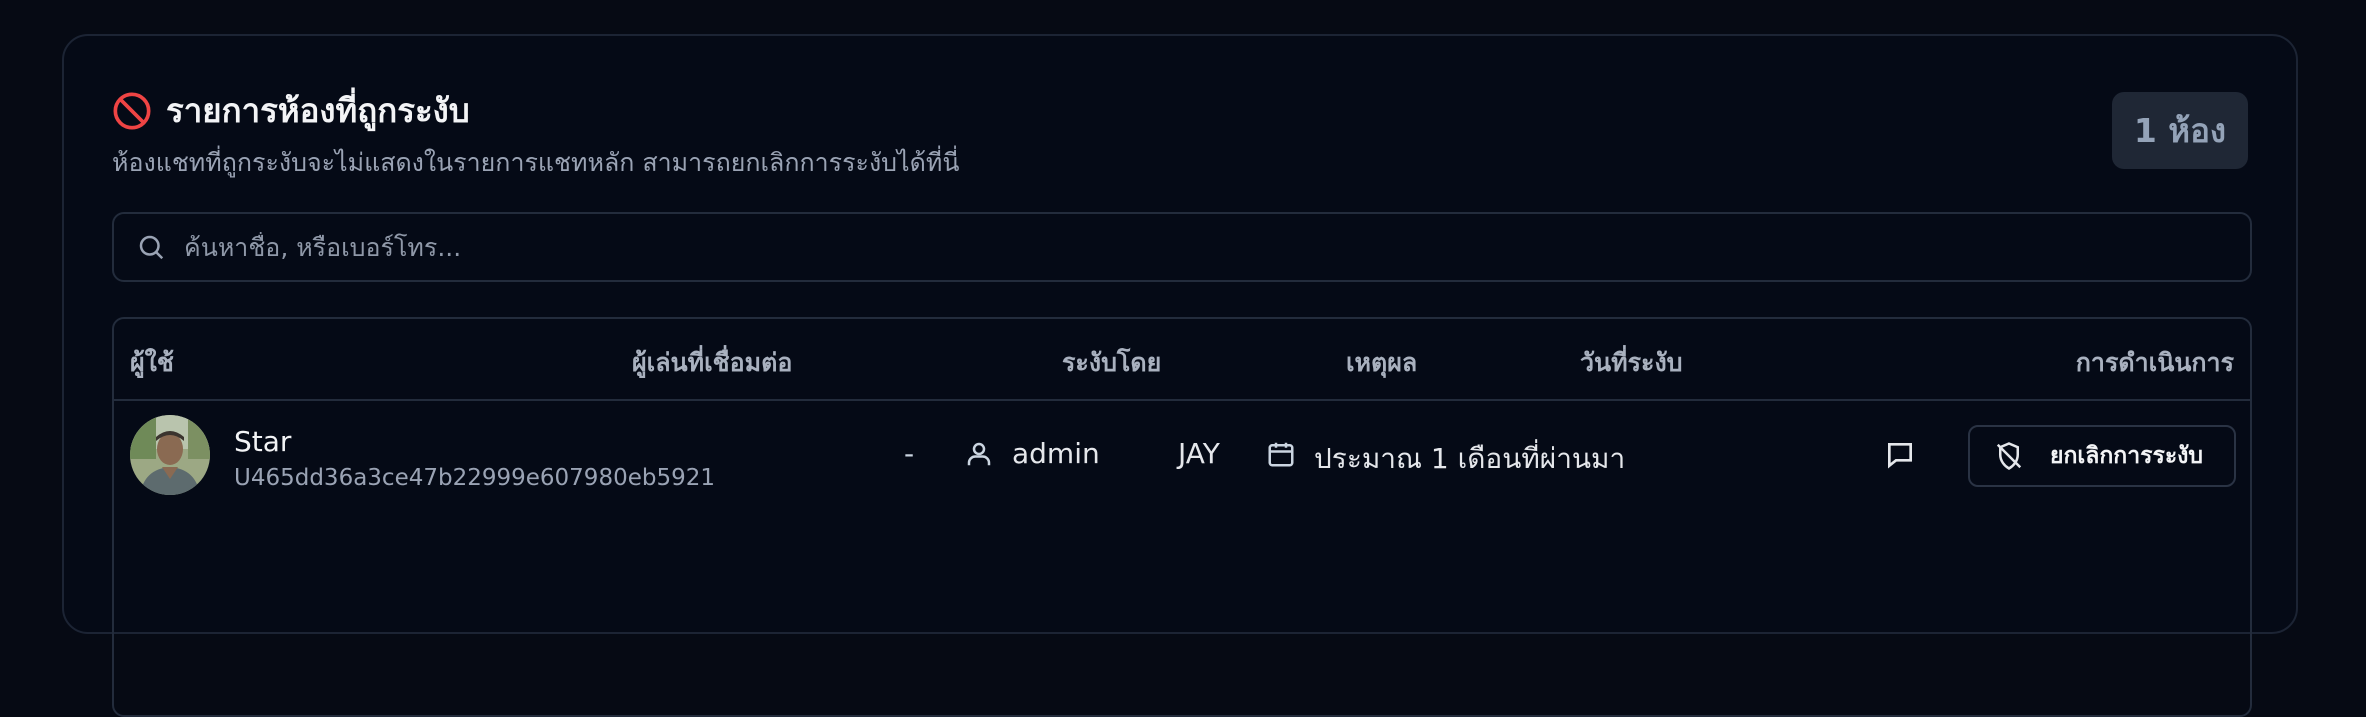  Describe the element at coordinates (2179, 130) in the screenshot. I see `room-count-badge: 1 ห้อง` at that location.